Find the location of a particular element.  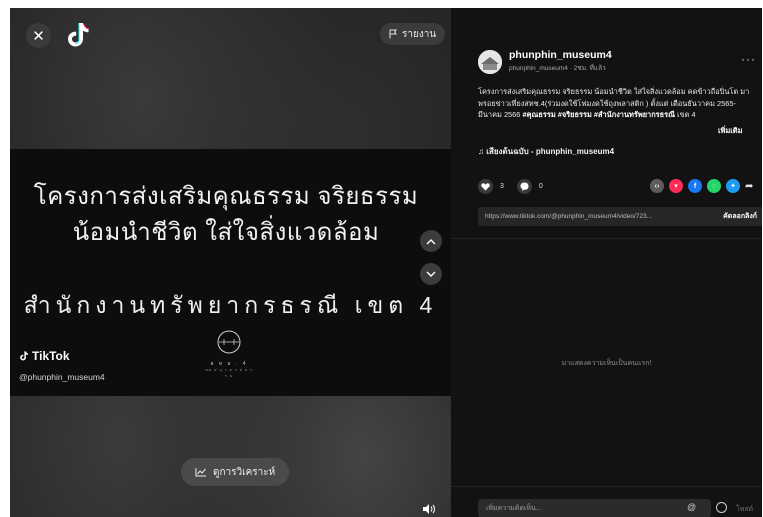

facebook-icon: f is located at coordinates (695, 186).